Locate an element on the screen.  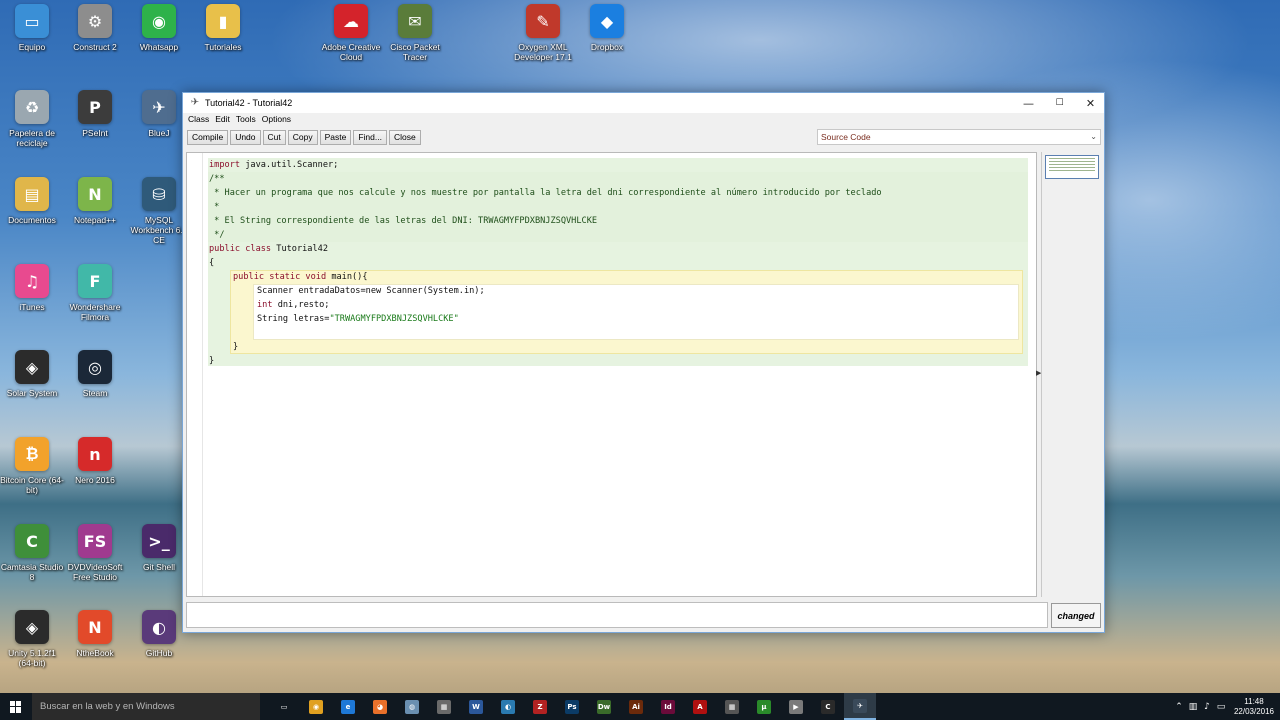
desktop-shortcut: ◎ Steam is located at coordinates (95, 374).